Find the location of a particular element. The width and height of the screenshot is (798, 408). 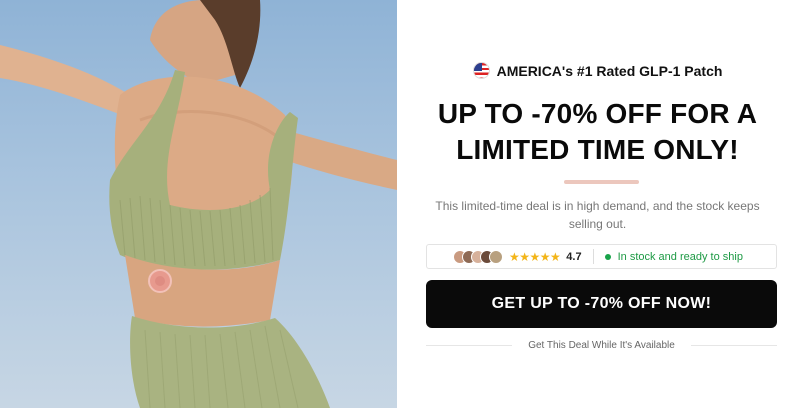

footnote: Get This Deal While It's Available is located at coordinates (601, 345).